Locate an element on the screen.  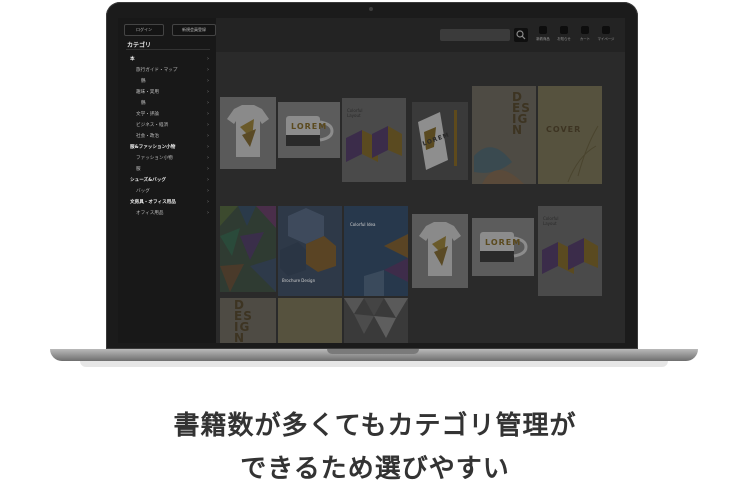
category-item: 旅行ガイド・マップ › is located at coordinates (167, 70).